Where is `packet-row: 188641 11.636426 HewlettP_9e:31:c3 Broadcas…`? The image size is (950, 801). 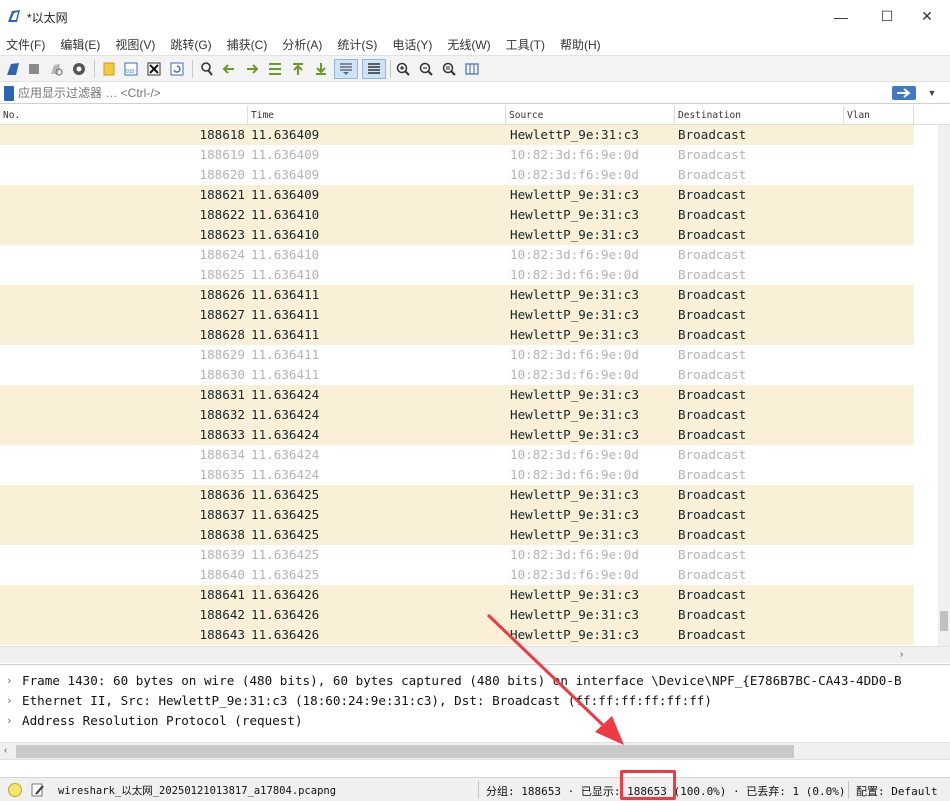 packet-row: 188641 11.636426 HewlettP_9e:31:c3 Broadcas… is located at coordinates (457, 595).